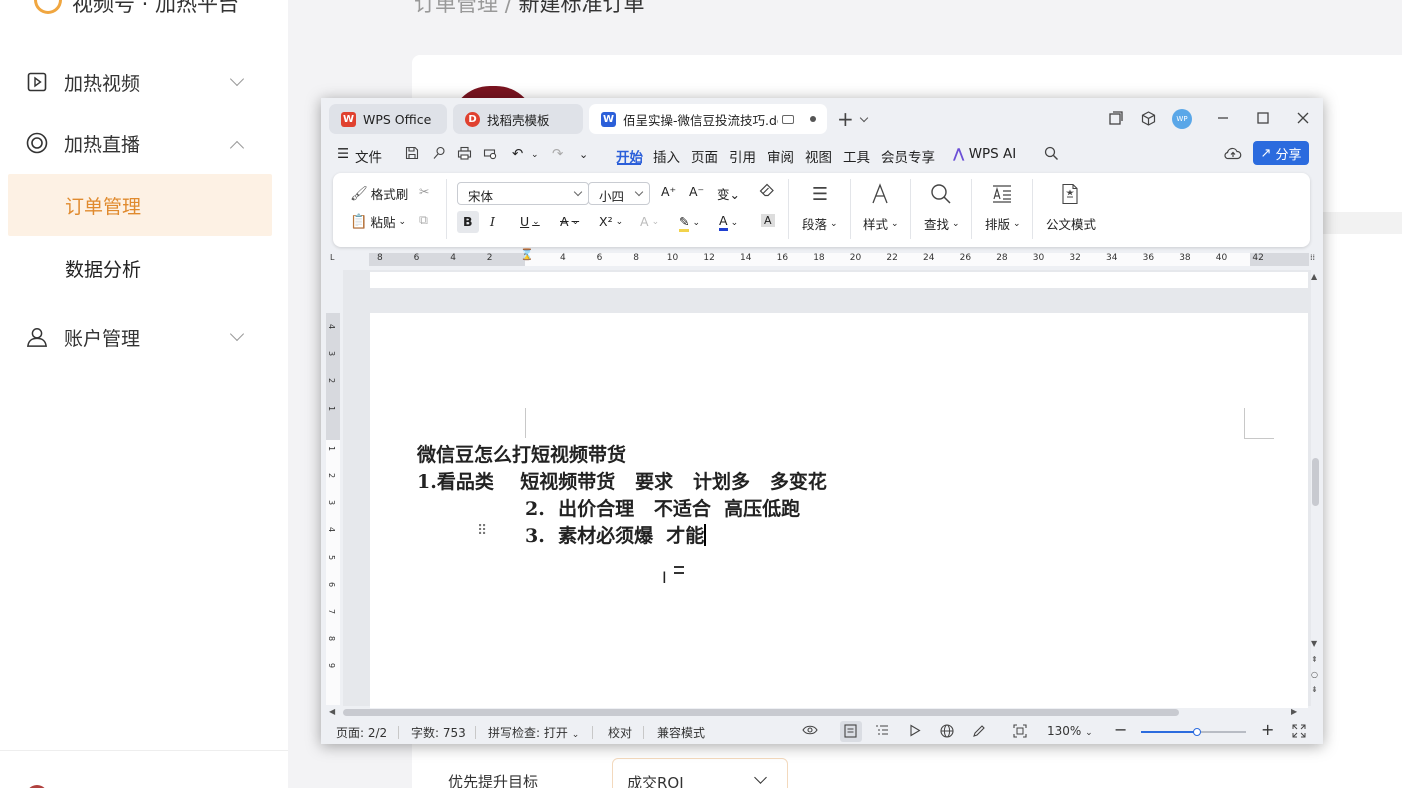  Describe the element at coordinates (530, 221) in the screenshot. I see `underline-icon: U ⌄` at that location.